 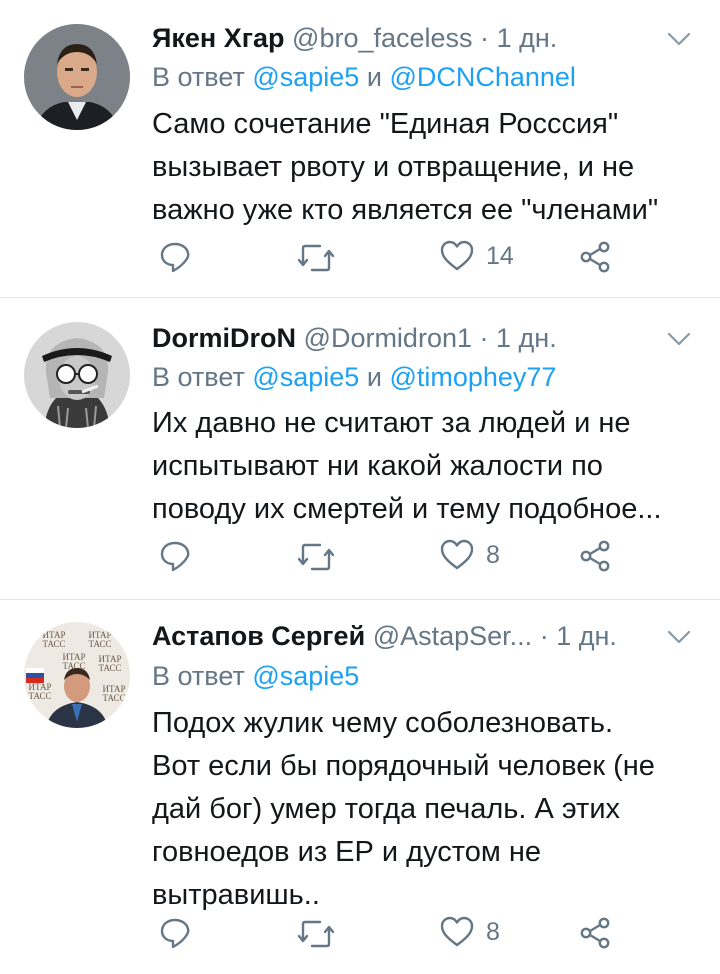 What do you see at coordinates (482, 77) in the screenshot?
I see `mention-link: @DCNChannel` at bounding box center [482, 77].